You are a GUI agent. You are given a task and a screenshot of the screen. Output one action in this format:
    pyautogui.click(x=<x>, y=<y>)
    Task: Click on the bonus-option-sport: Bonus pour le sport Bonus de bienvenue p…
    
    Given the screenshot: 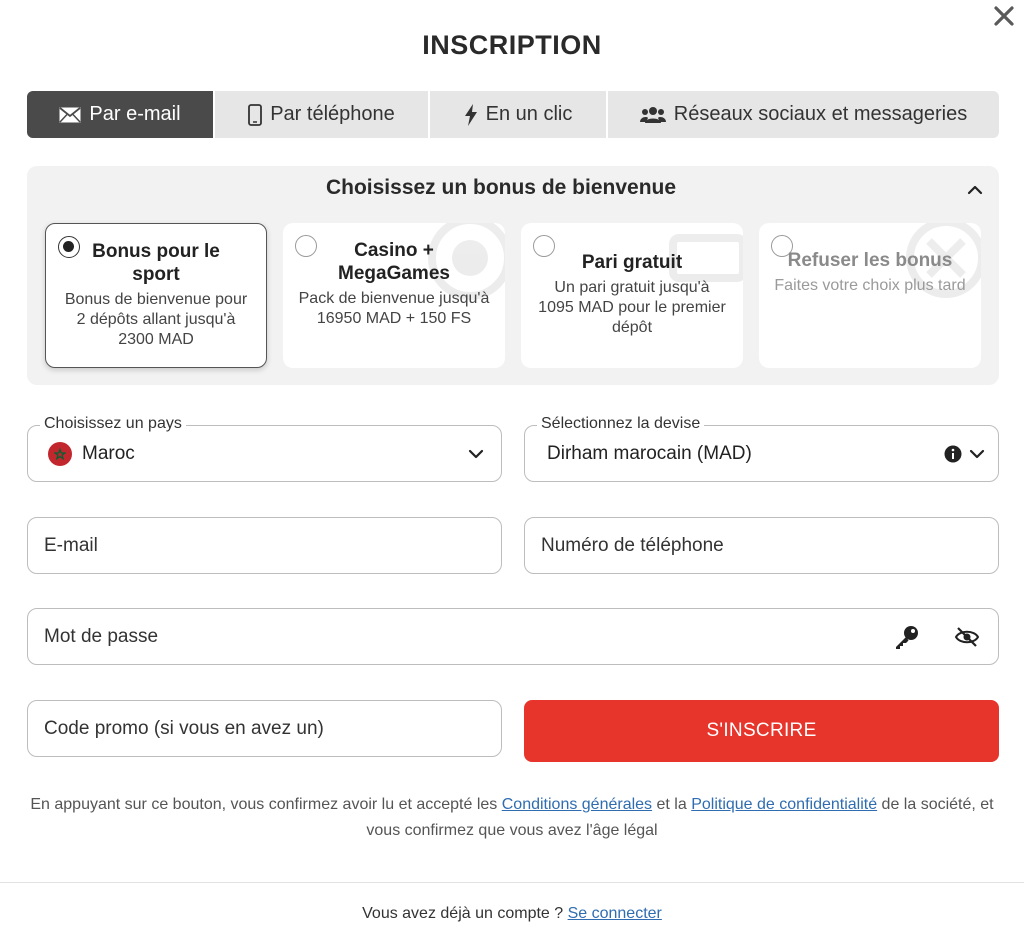 What is the action you would take?
    pyautogui.click(x=156, y=295)
    